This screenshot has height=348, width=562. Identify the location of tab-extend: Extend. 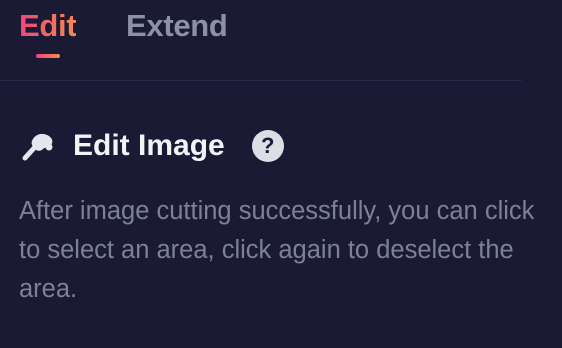
(177, 26).